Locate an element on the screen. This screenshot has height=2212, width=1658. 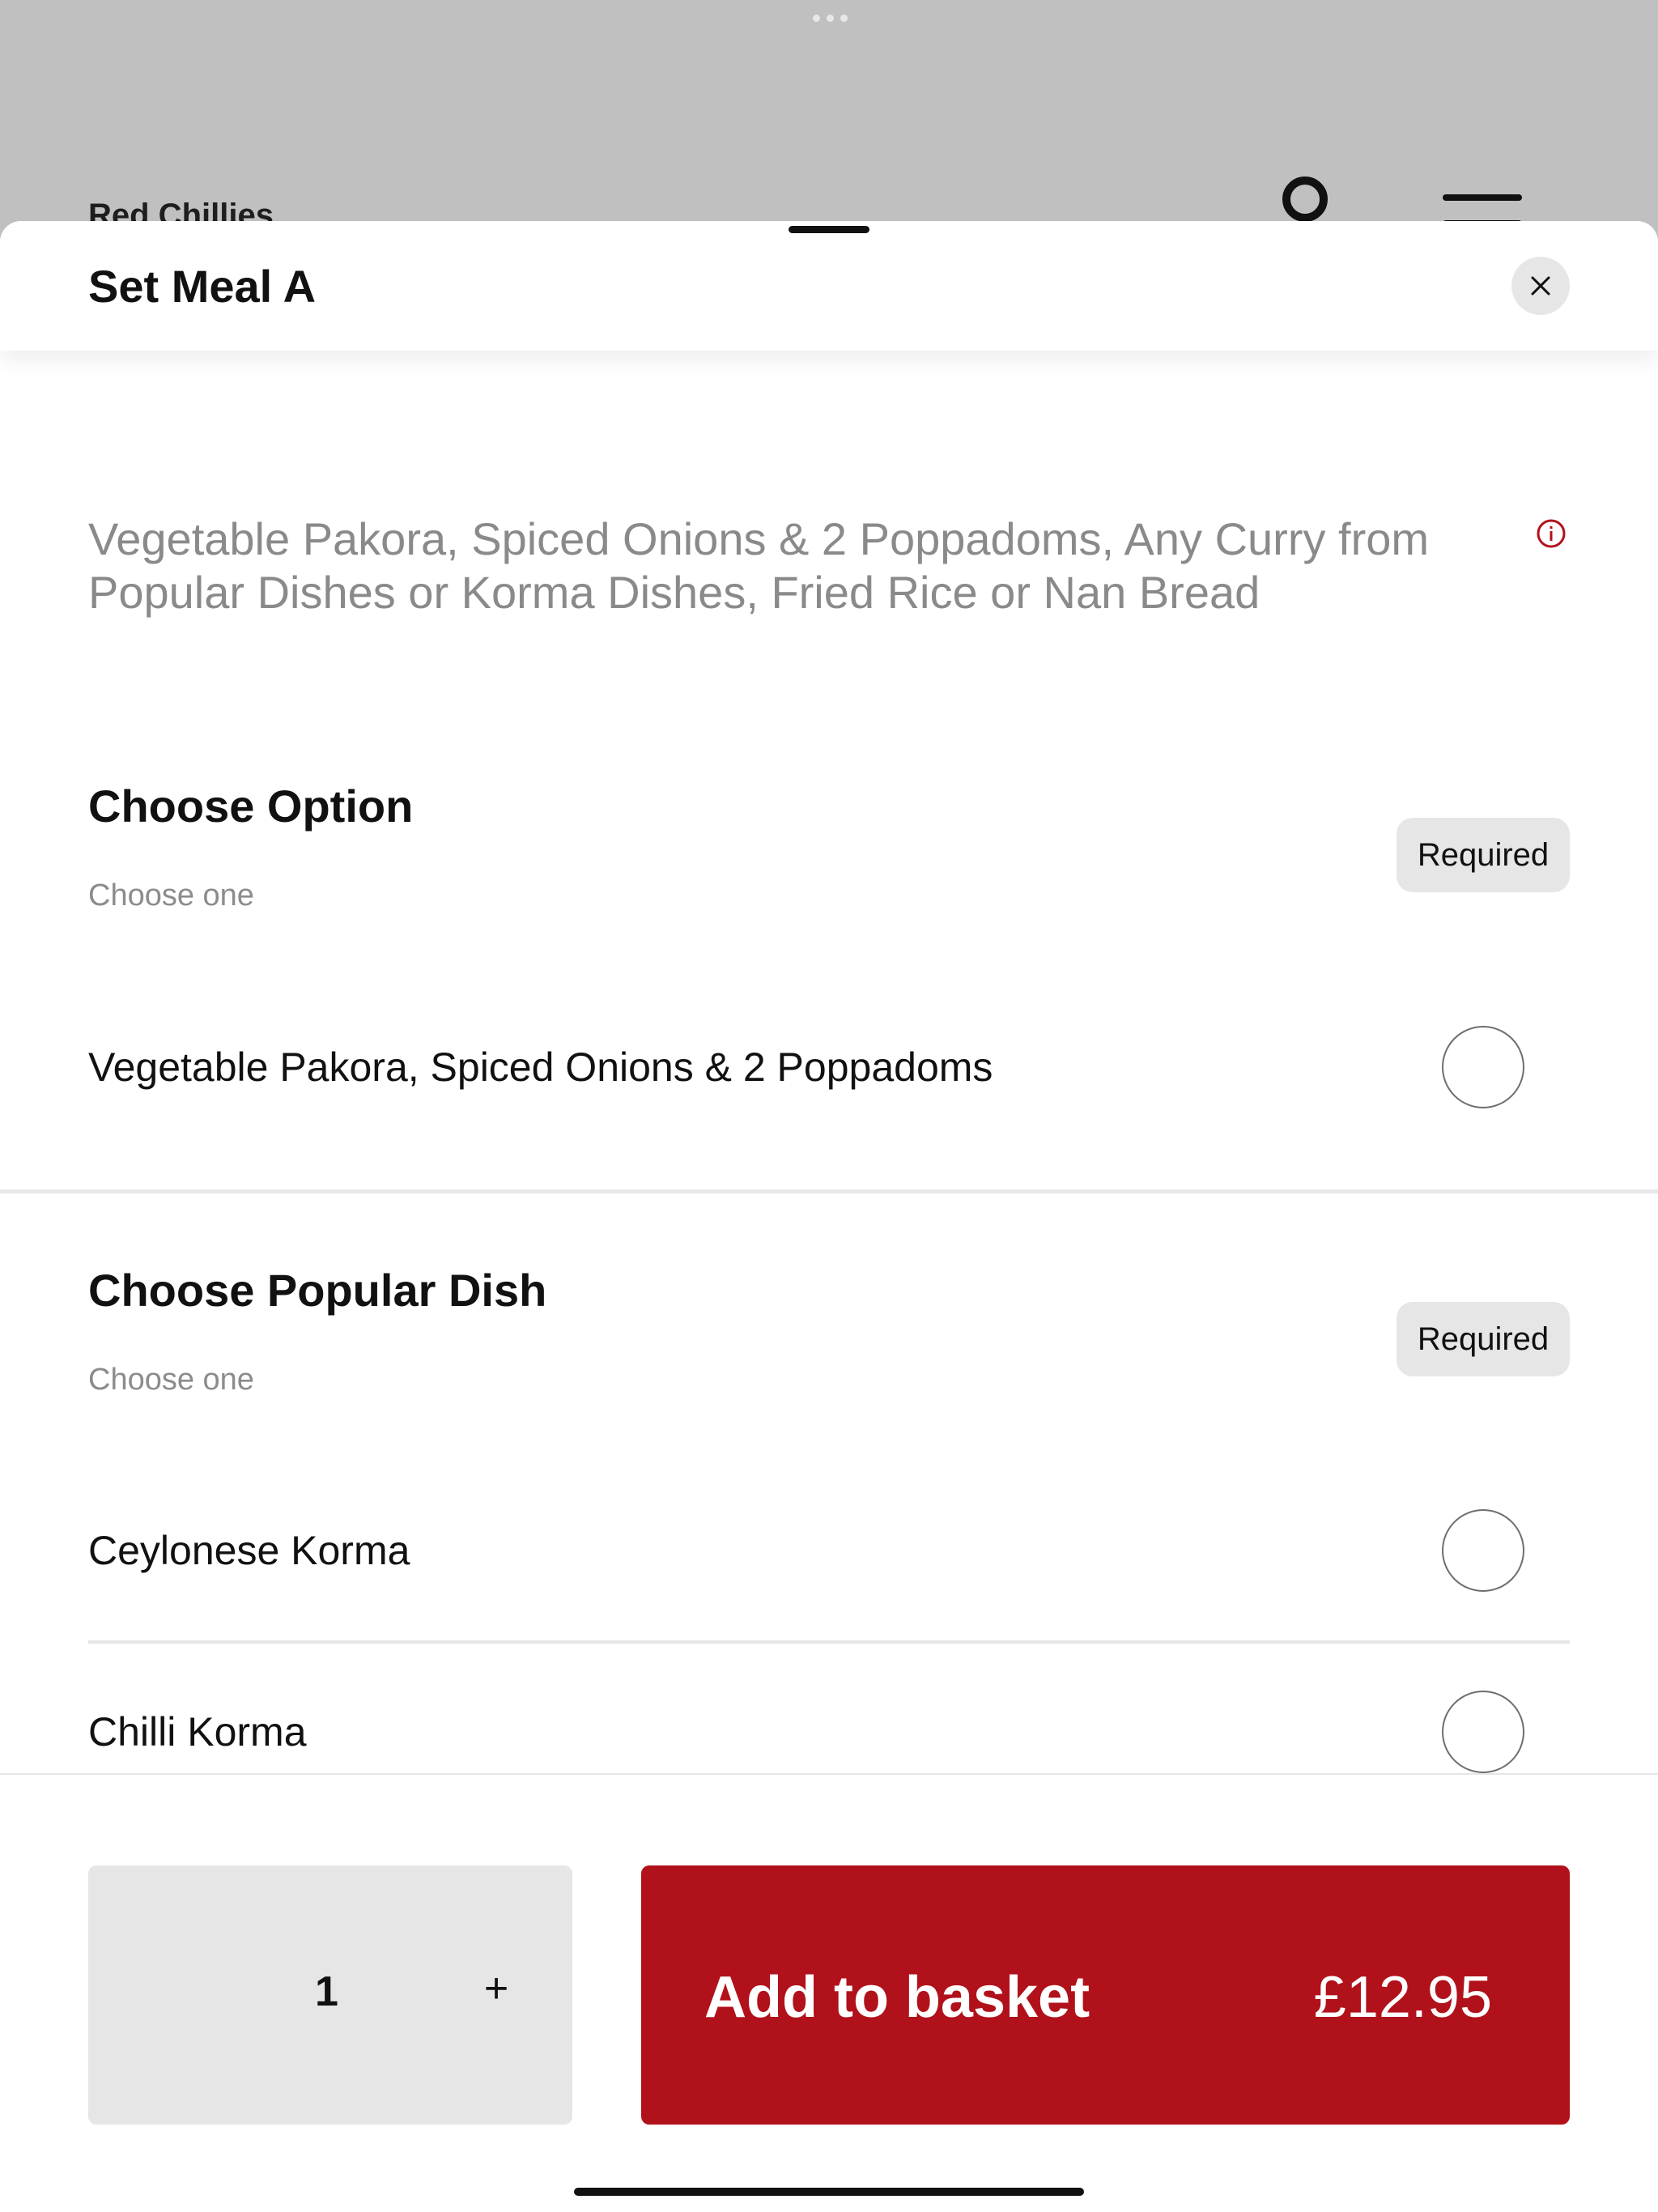
option-label: Chilli Korma is located at coordinates (197, 1732).